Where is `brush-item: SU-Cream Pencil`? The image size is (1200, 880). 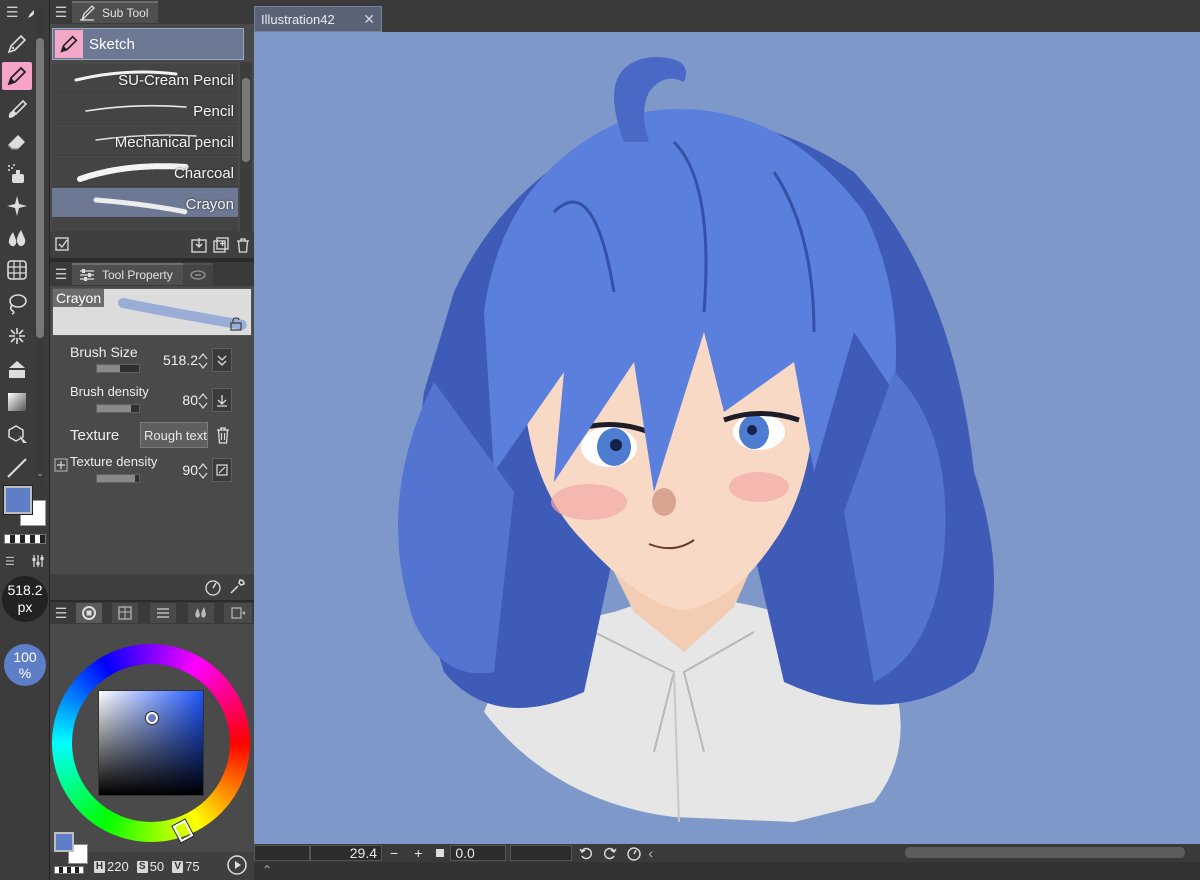
brush-item: SU-Cream Pencil is located at coordinates (145, 79).